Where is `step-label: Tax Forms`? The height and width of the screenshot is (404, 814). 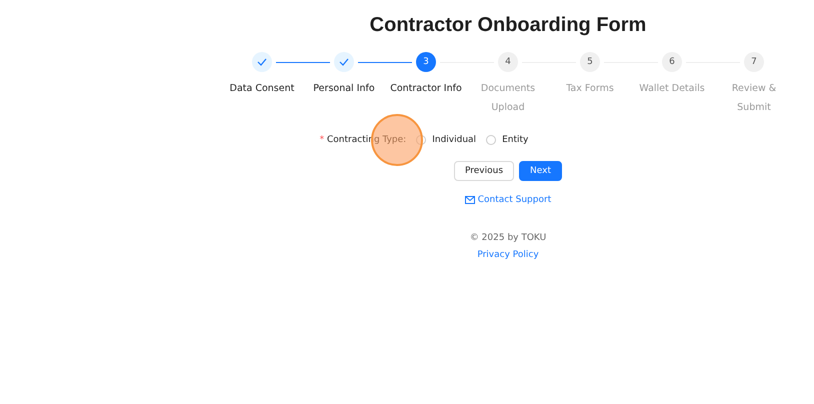 step-label: Tax Forms is located at coordinates (590, 89).